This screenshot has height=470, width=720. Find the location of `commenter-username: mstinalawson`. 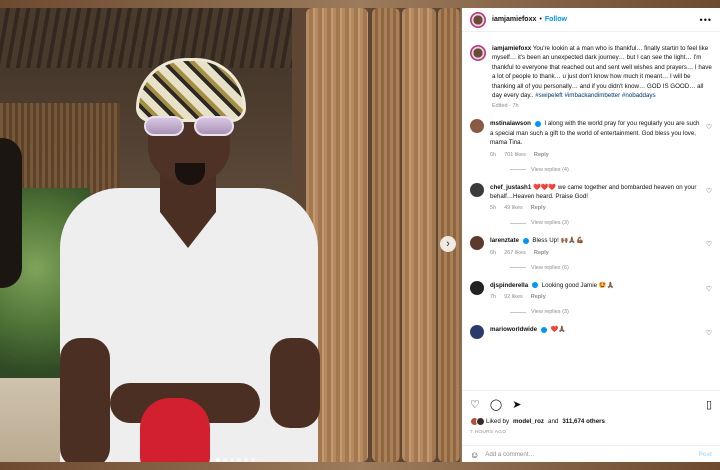

commenter-username: mstinalawson is located at coordinates (510, 123).